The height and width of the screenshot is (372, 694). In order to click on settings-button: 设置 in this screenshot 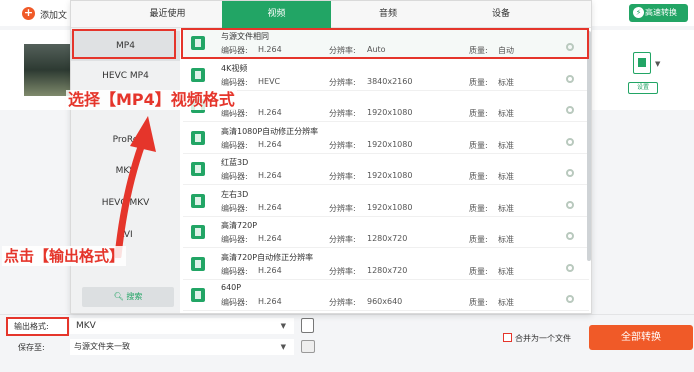, I will do `click(643, 88)`.